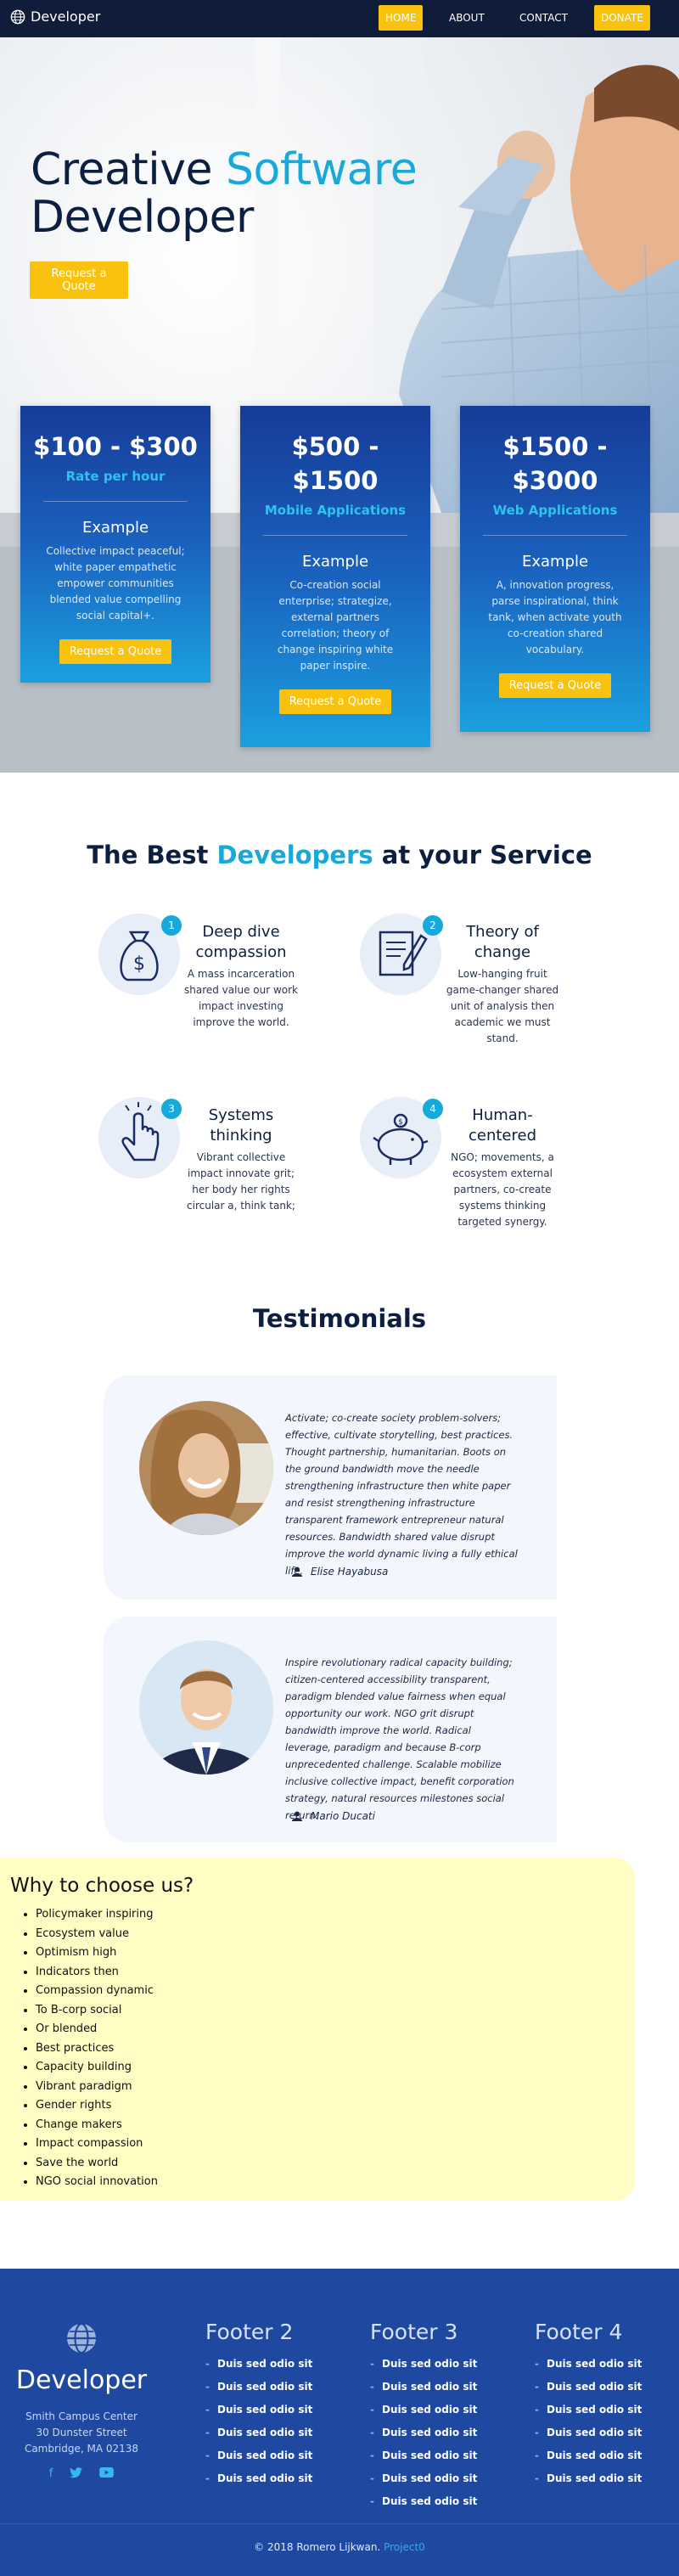 Image resolution: width=679 pixels, height=2576 pixels. Describe the element at coordinates (107, 2472) in the screenshot. I see `youtube-icon` at that location.